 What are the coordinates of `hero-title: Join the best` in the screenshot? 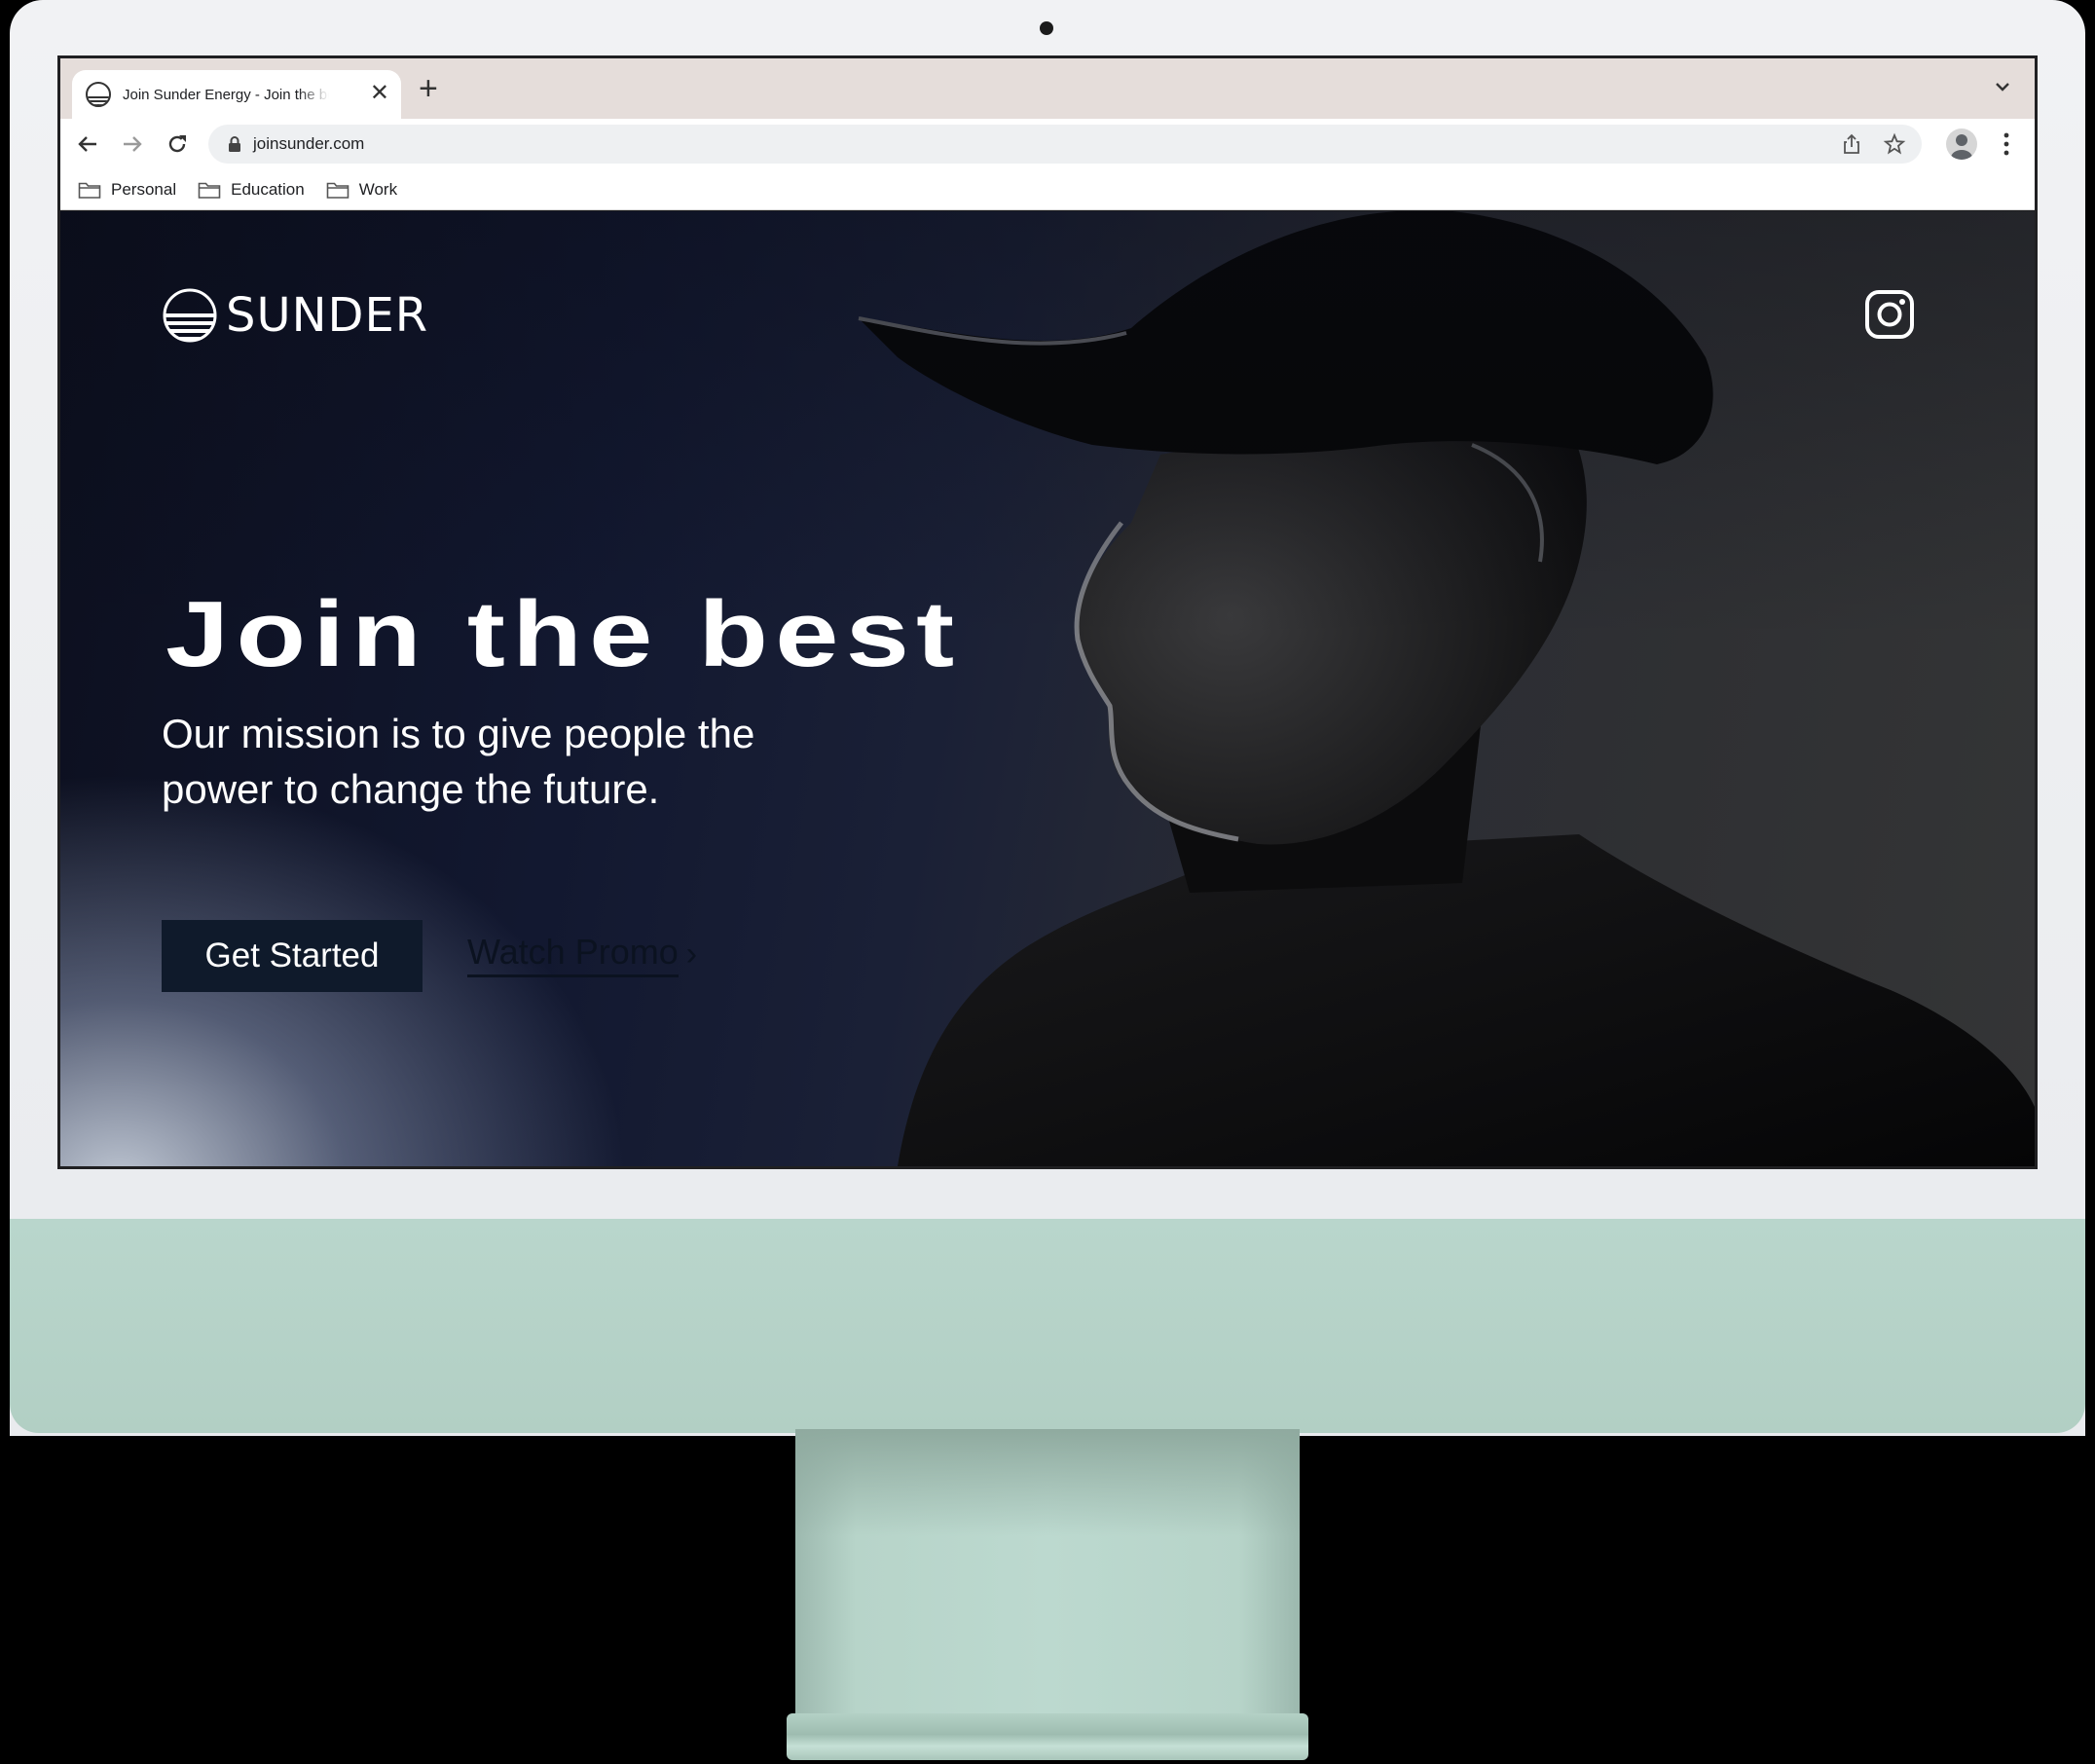 It's located at (563, 634).